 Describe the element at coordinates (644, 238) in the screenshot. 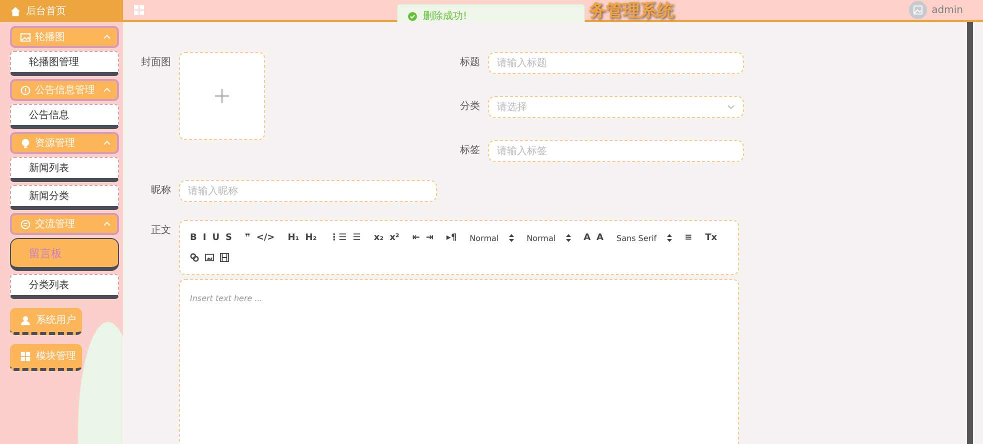

I see `format-picker: Sans Serif` at that location.